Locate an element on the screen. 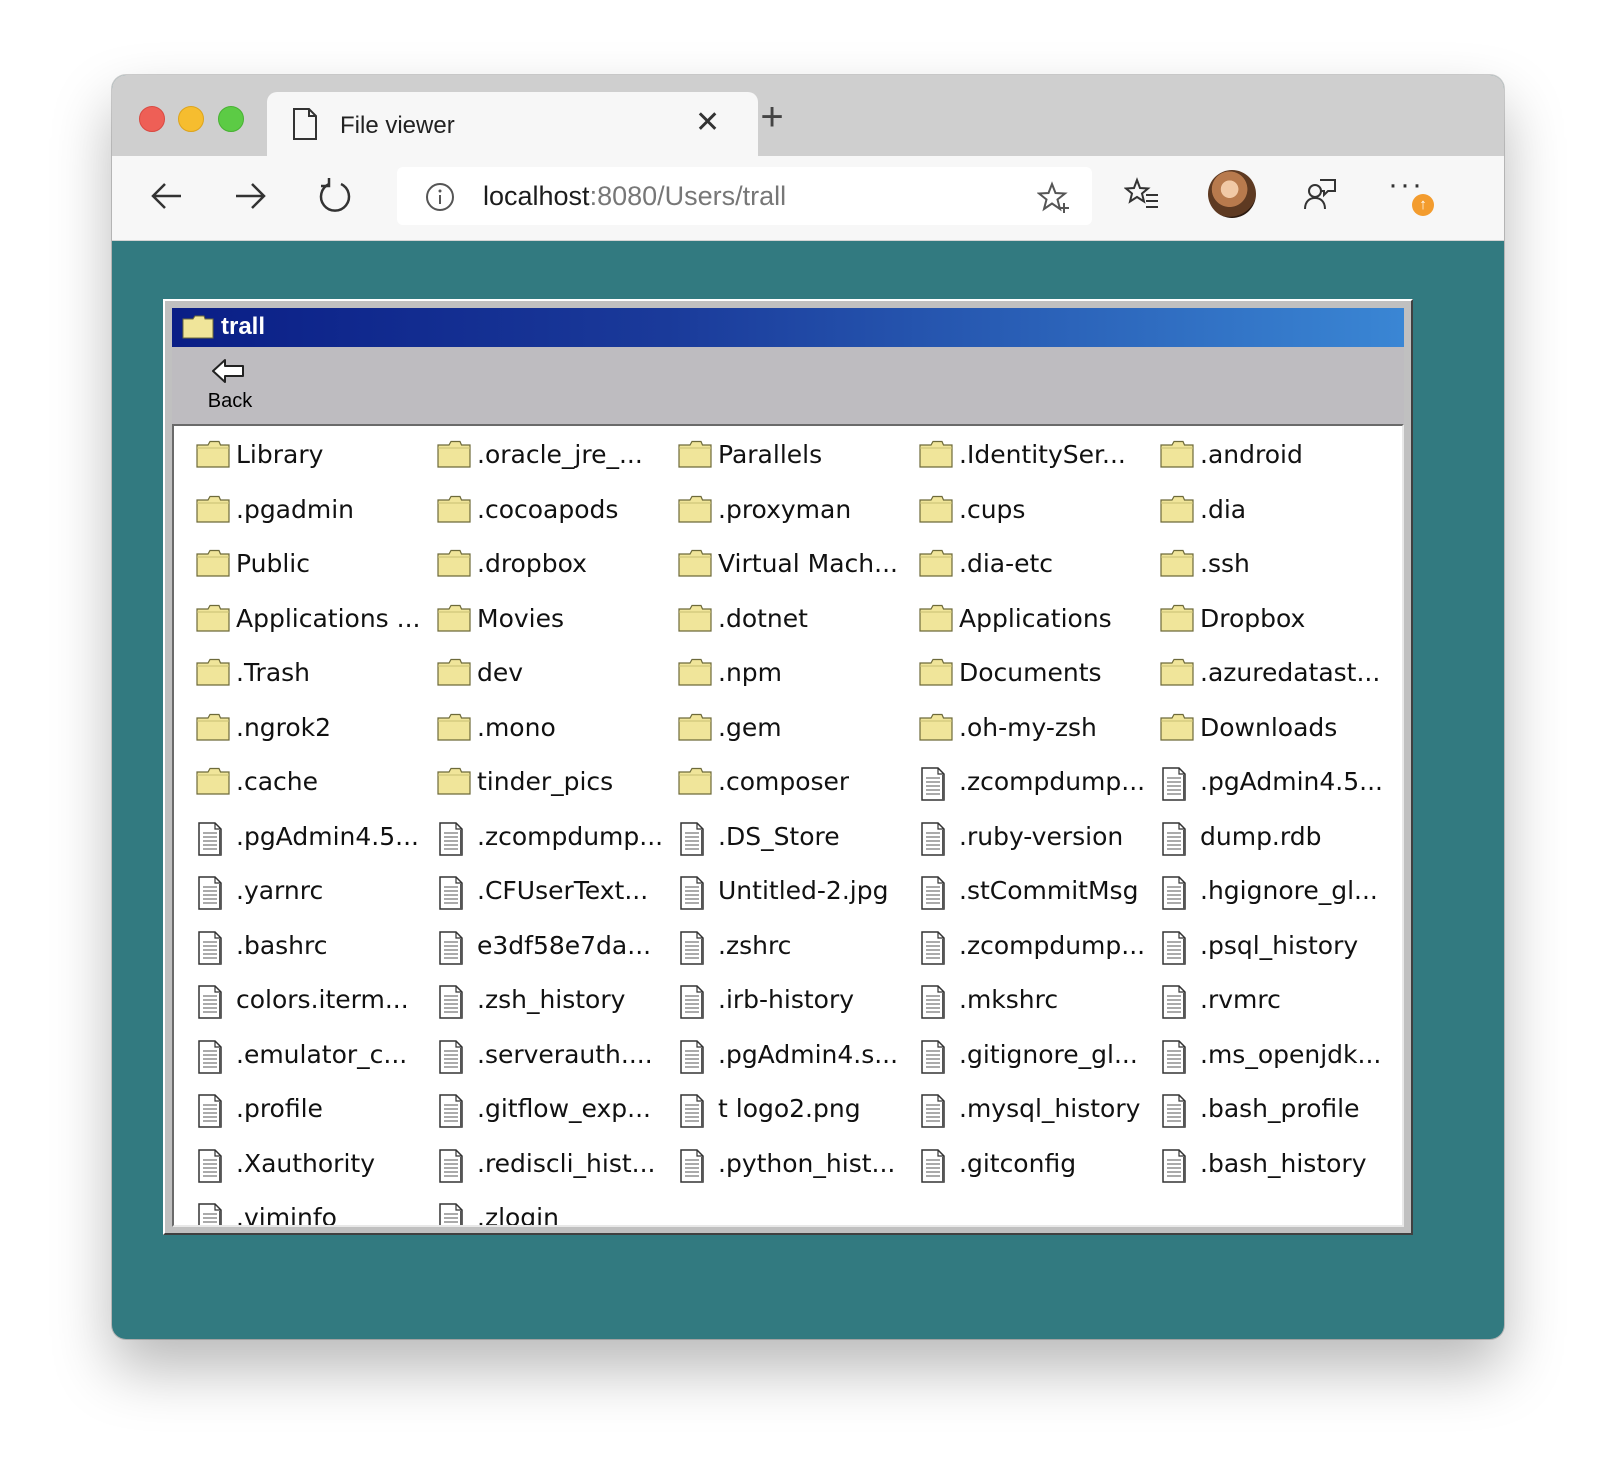  file-item: .zshrc is located at coordinates (796, 948).